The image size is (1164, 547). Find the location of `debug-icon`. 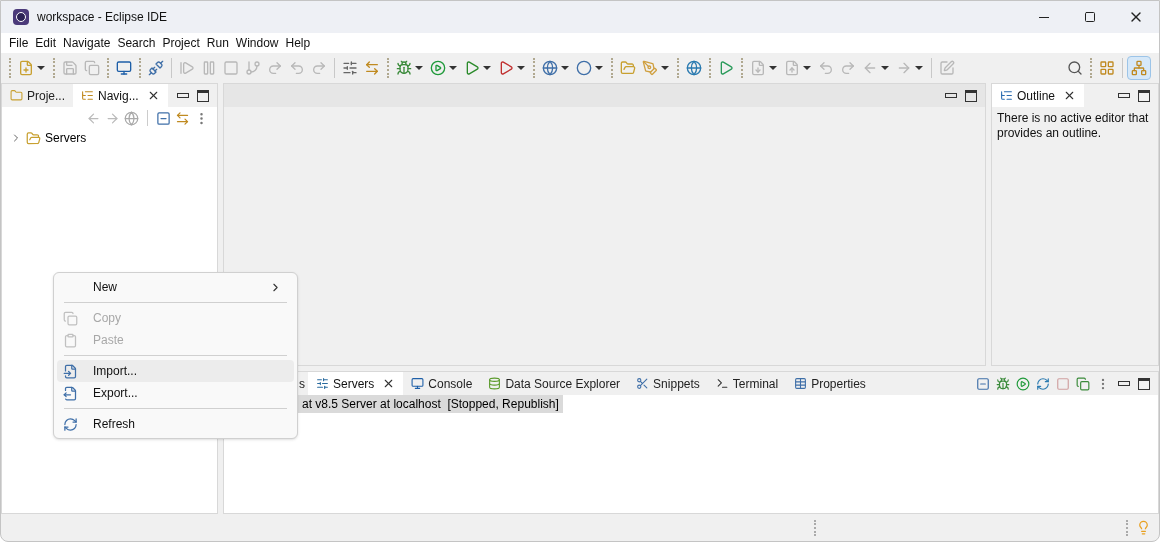

debug-icon is located at coordinates (1003, 383).